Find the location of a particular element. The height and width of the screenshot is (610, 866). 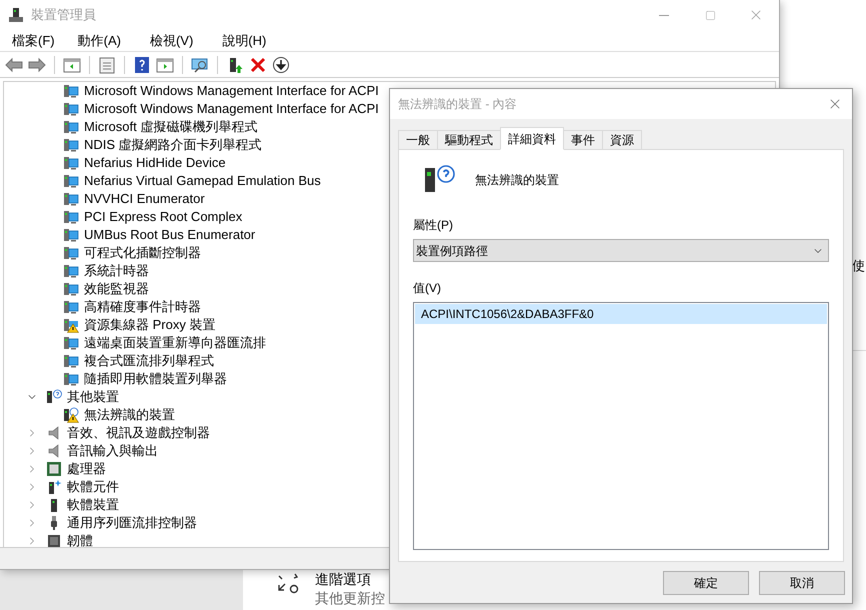

tab: 詳細資料 is located at coordinates (532, 138).